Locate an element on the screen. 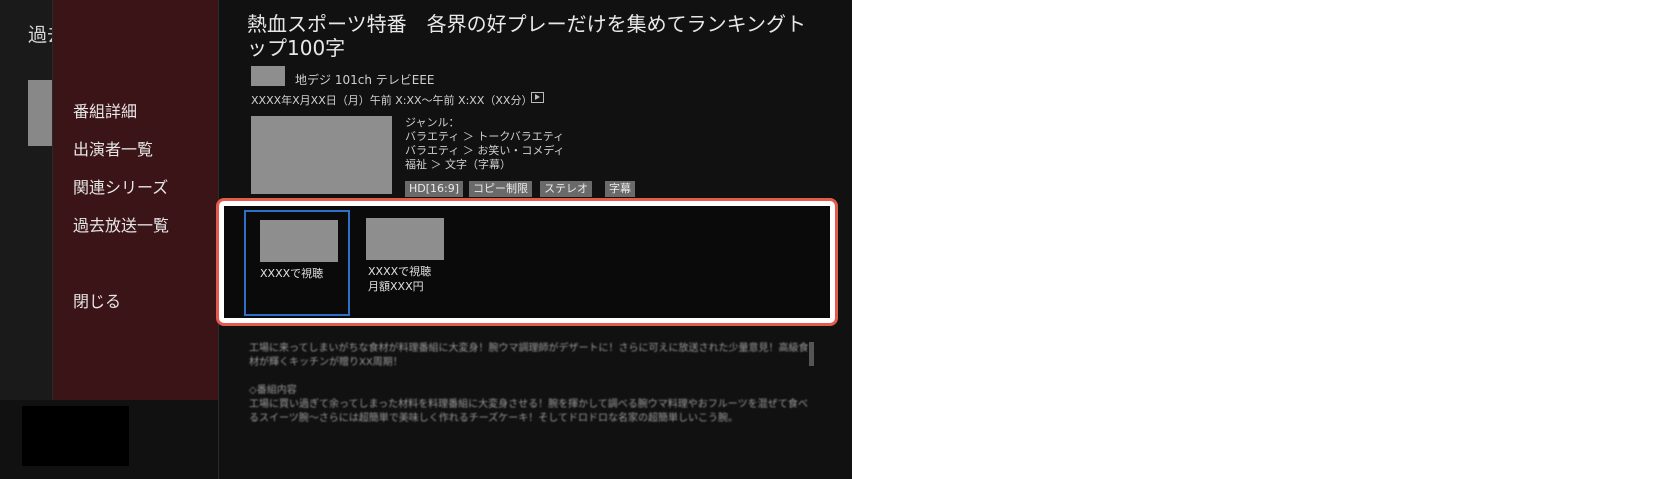 The height and width of the screenshot is (479, 1654). menu-item-cast-list: 出演者一覧 is located at coordinates (113, 148).